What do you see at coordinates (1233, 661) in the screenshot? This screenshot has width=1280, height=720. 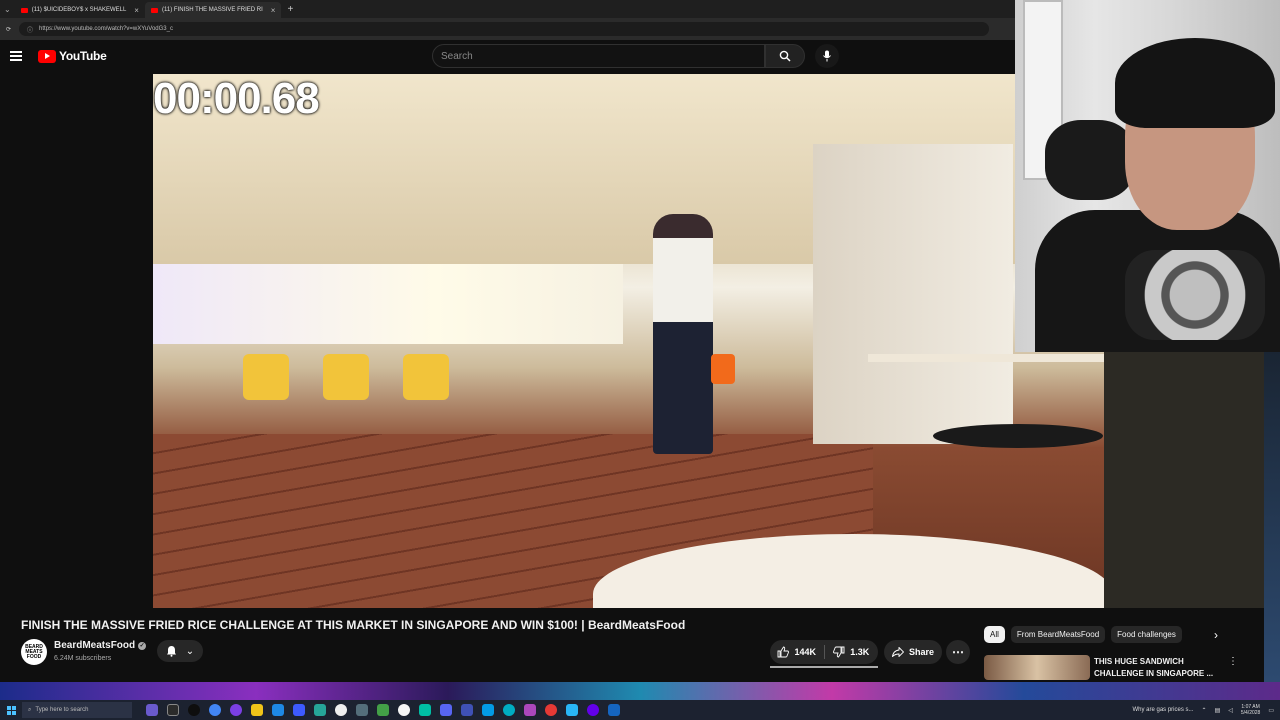 I see `recommended-more-vertical-icon: ⋮` at bounding box center [1233, 661].